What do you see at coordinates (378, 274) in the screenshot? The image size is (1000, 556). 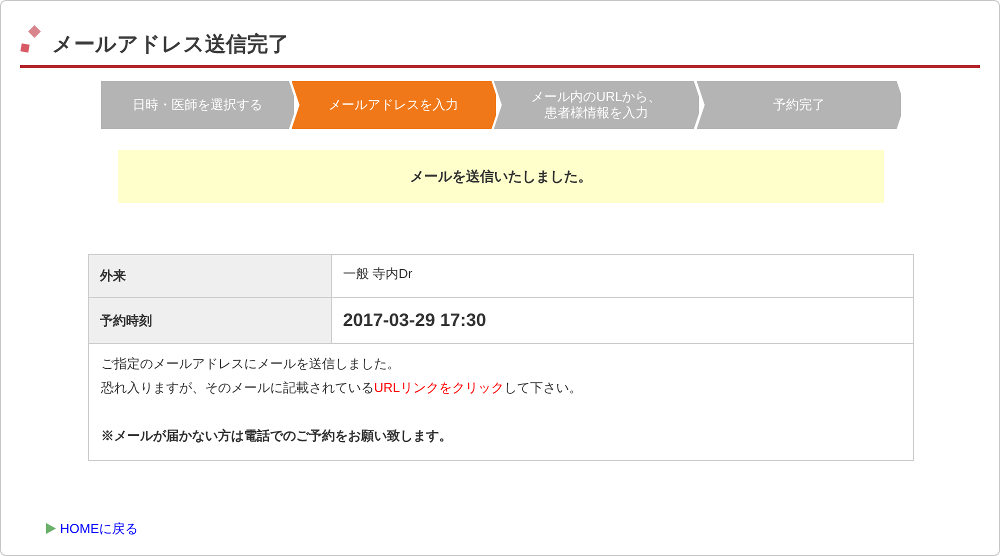 I see `row-value: 一般 寺内Dr` at bounding box center [378, 274].